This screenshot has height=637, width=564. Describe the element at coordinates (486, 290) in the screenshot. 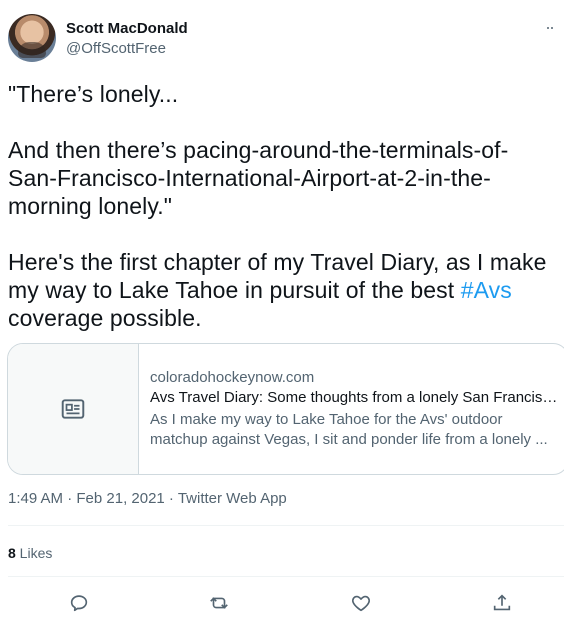

I see `hashtag-link: #Avs` at that location.